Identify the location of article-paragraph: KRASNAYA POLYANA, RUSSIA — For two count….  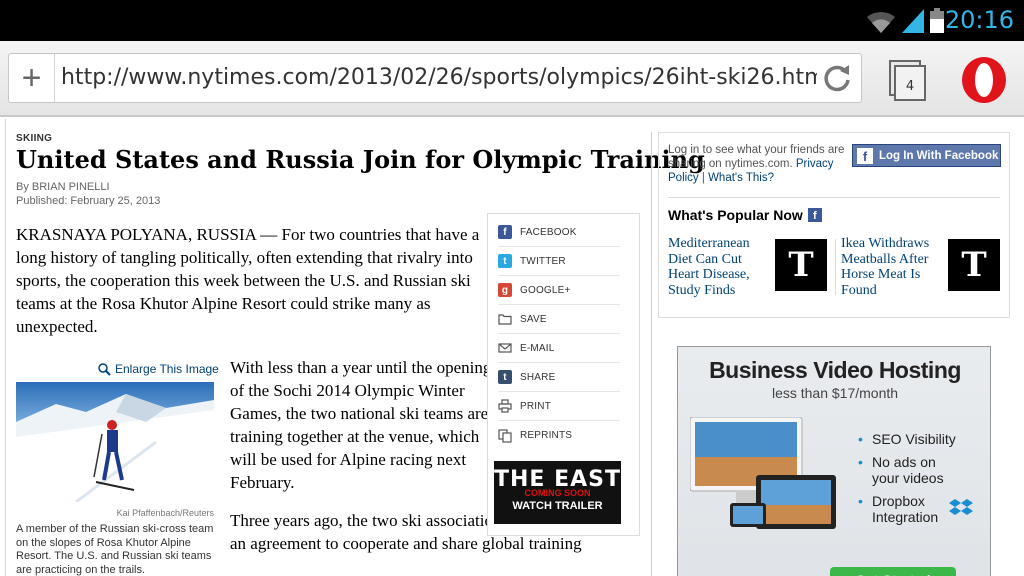
(248, 280).